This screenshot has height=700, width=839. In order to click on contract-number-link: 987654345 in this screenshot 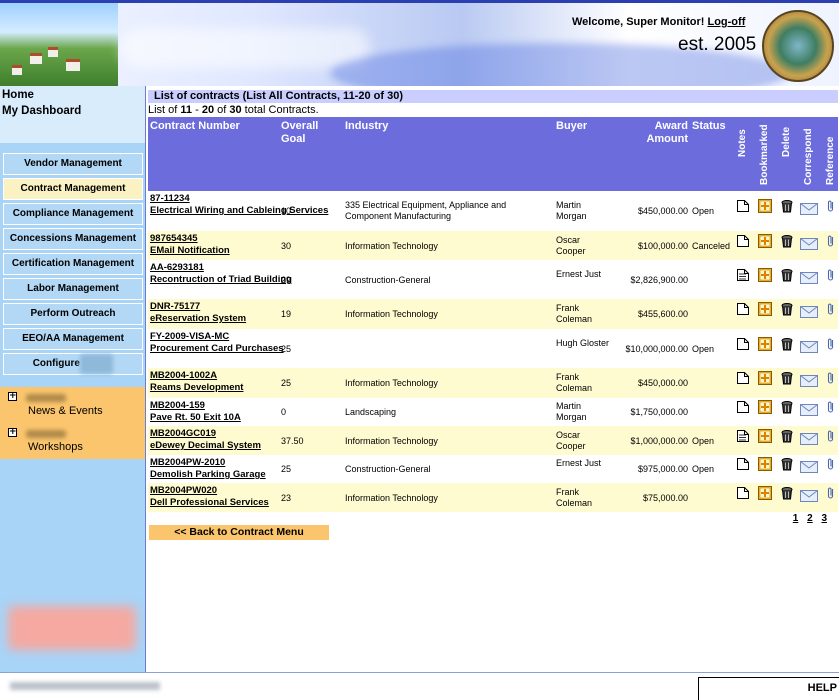, I will do `click(190, 239)`.